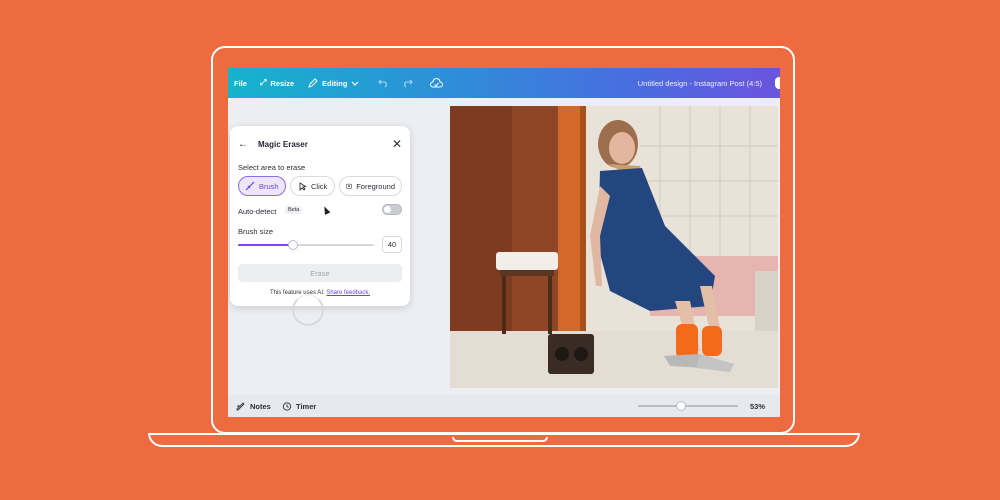 Image resolution: width=1000 pixels, height=500 pixels. I want to click on panel-title: Magic Eraser, so click(283, 144).